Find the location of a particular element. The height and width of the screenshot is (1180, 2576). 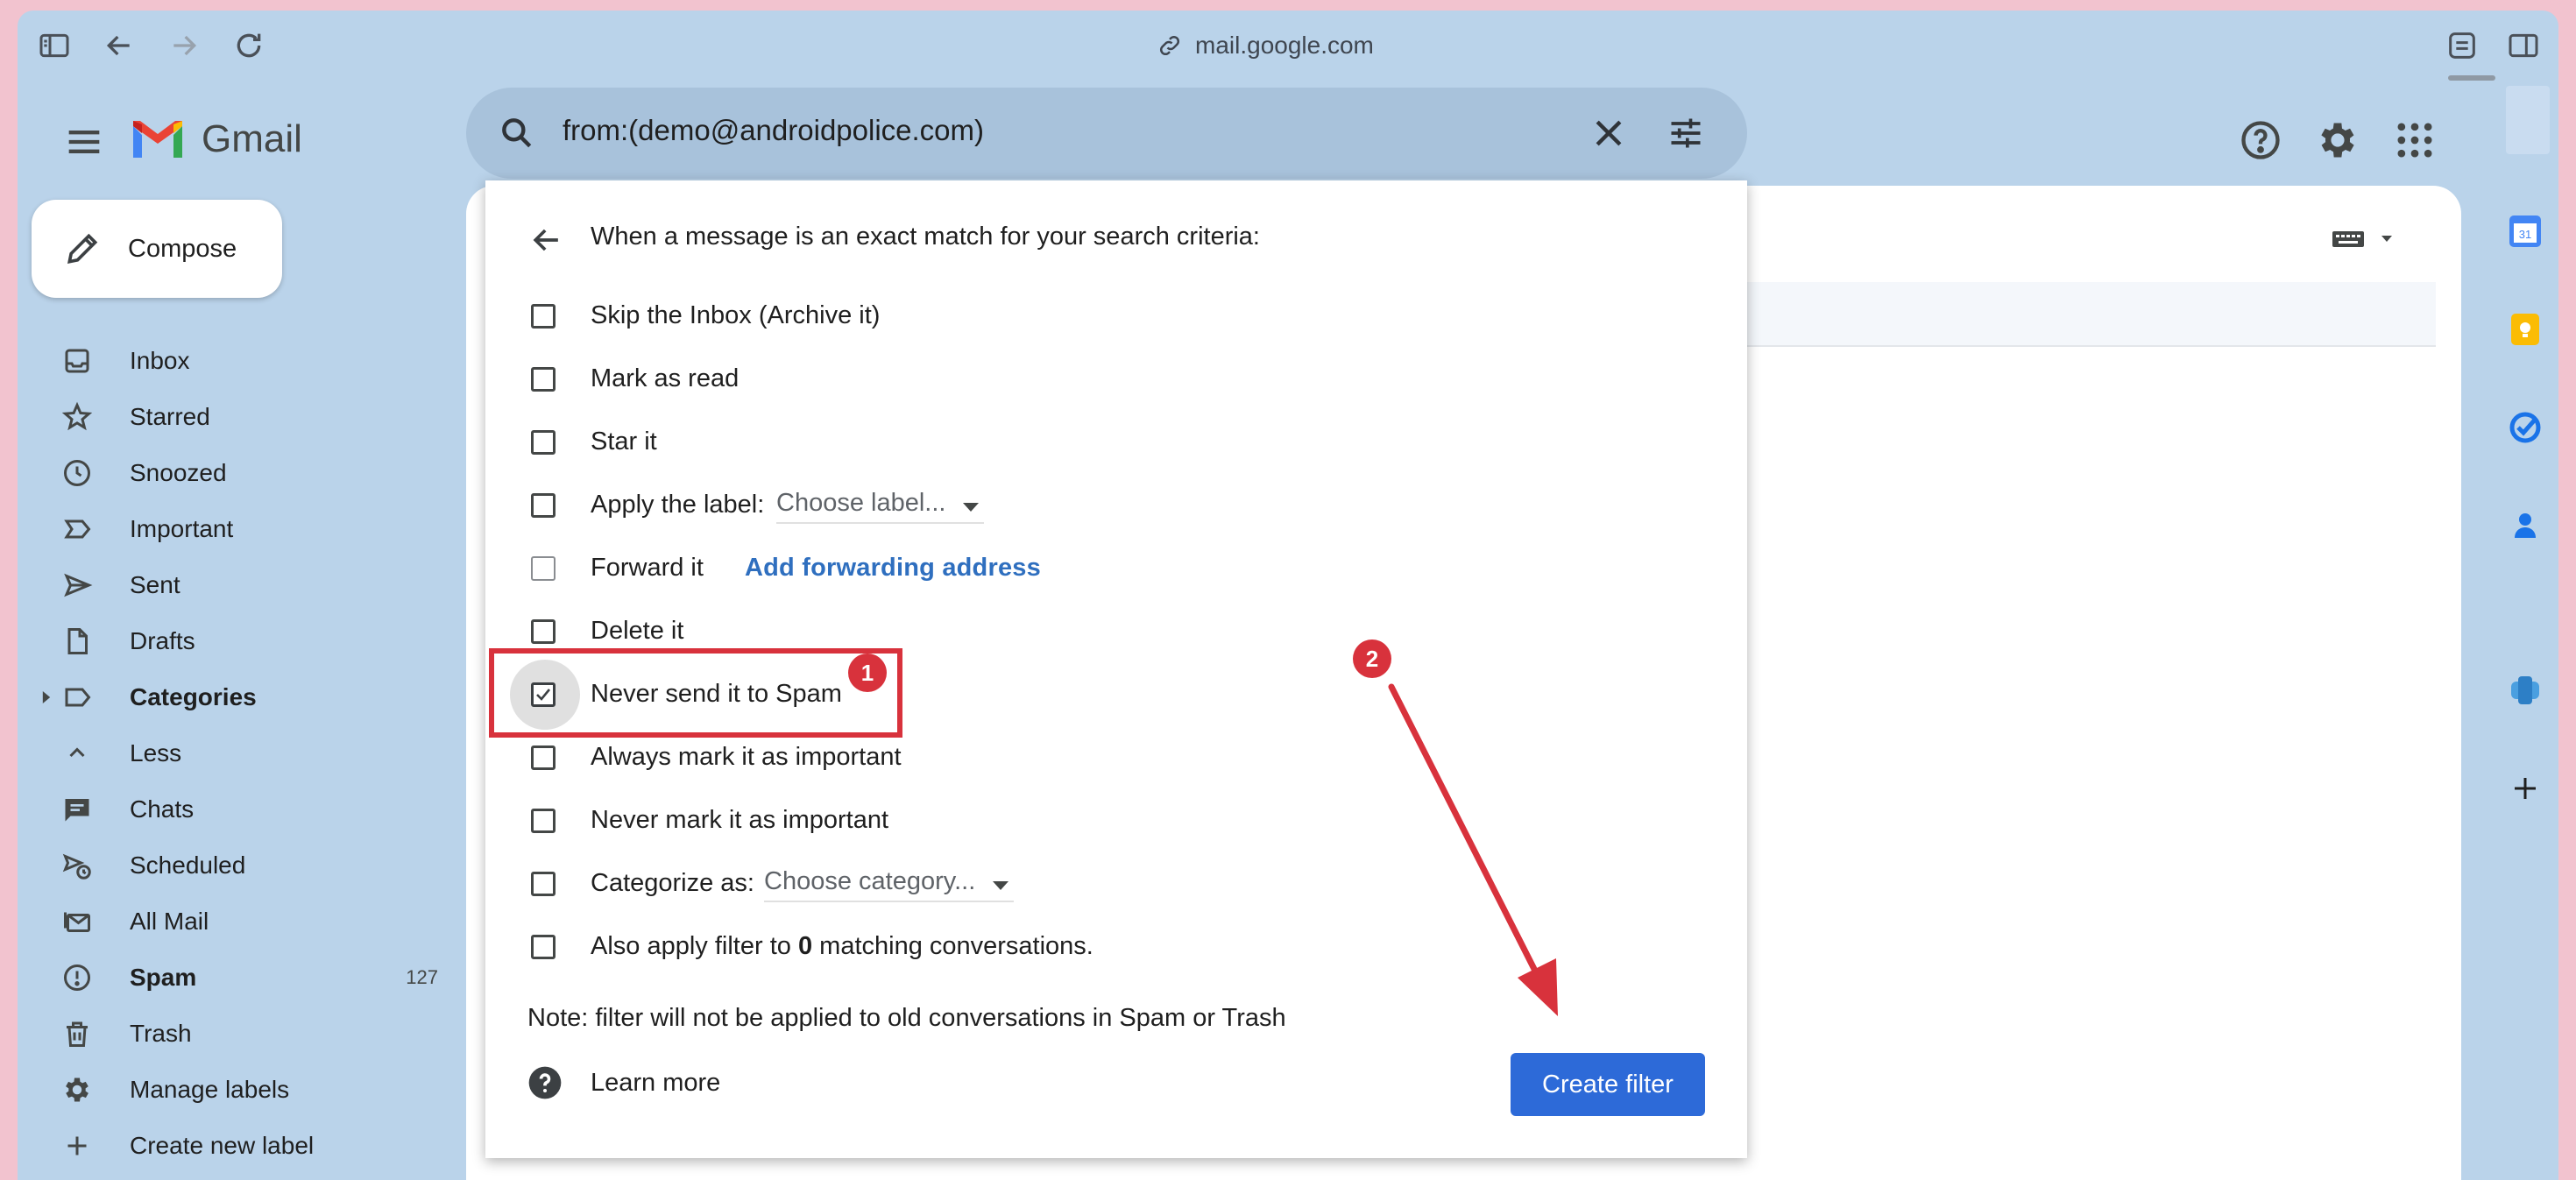

forward-arrow-icon is located at coordinates (184, 45).